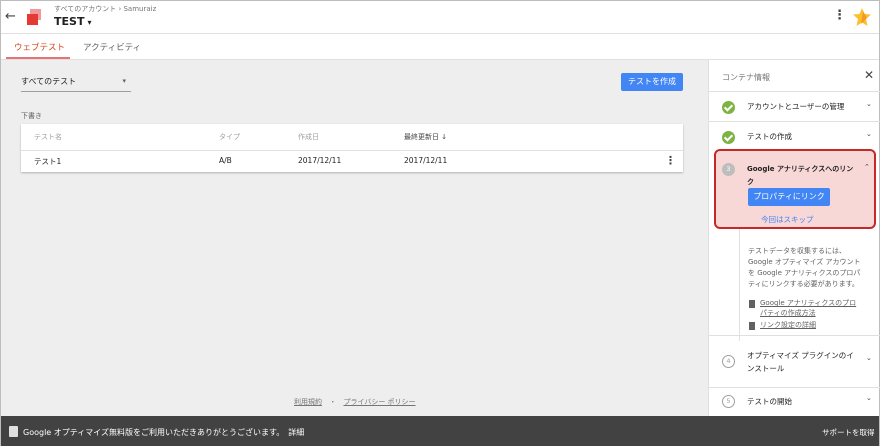  What do you see at coordinates (746, 77) in the screenshot?
I see `panel-title: コンテナ情報` at bounding box center [746, 77].